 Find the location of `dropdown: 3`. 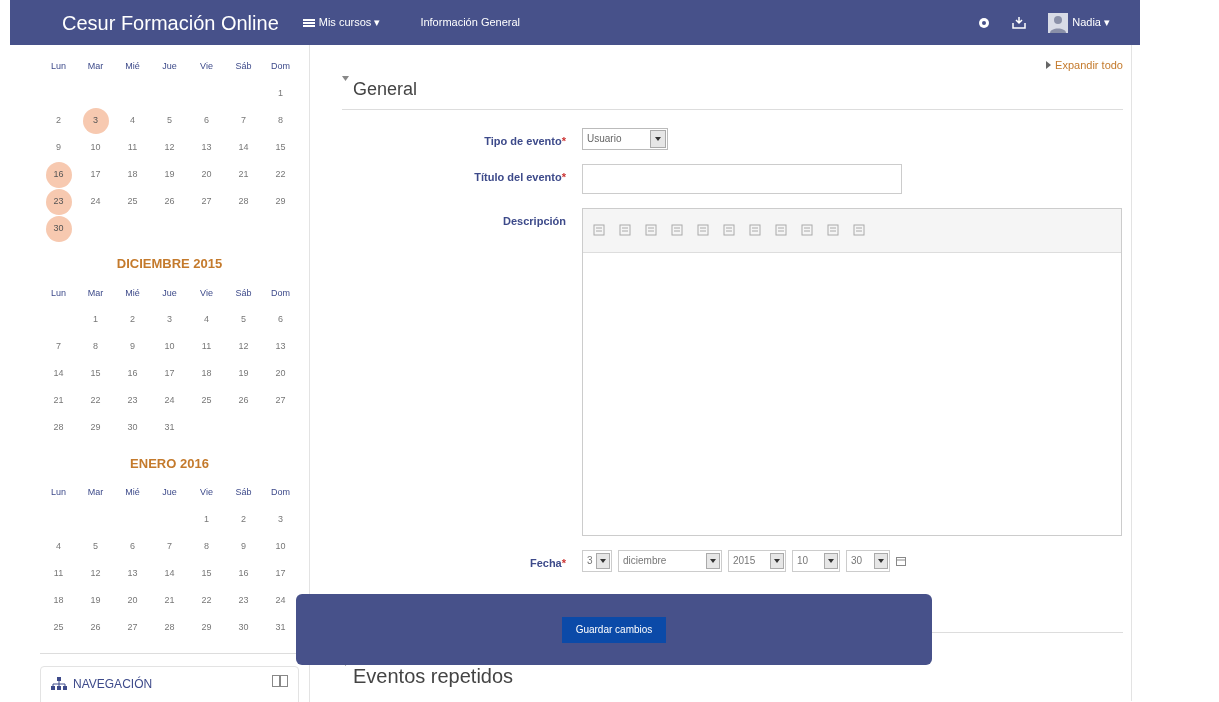

dropdown: 3 is located at coordinates (597, 560).